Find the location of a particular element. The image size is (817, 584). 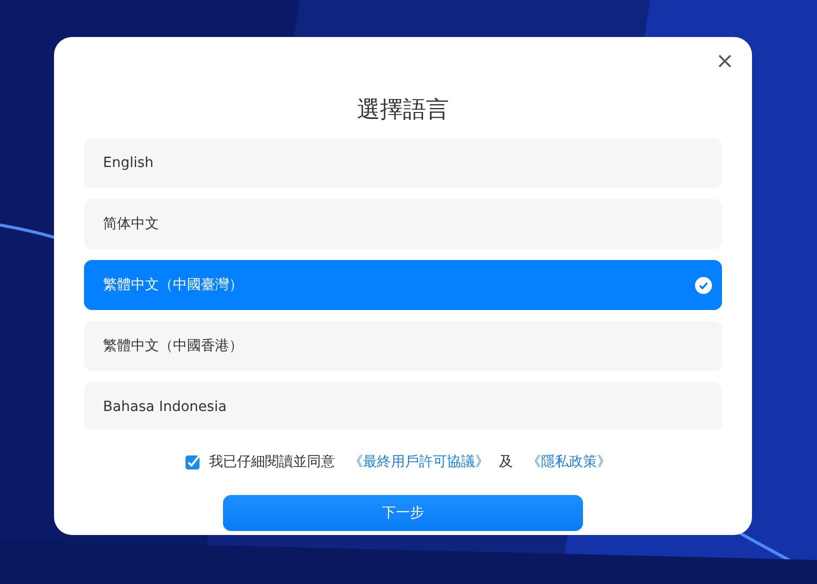

language-option: Bahasa Indonesia is located at coordinates (403, 405).